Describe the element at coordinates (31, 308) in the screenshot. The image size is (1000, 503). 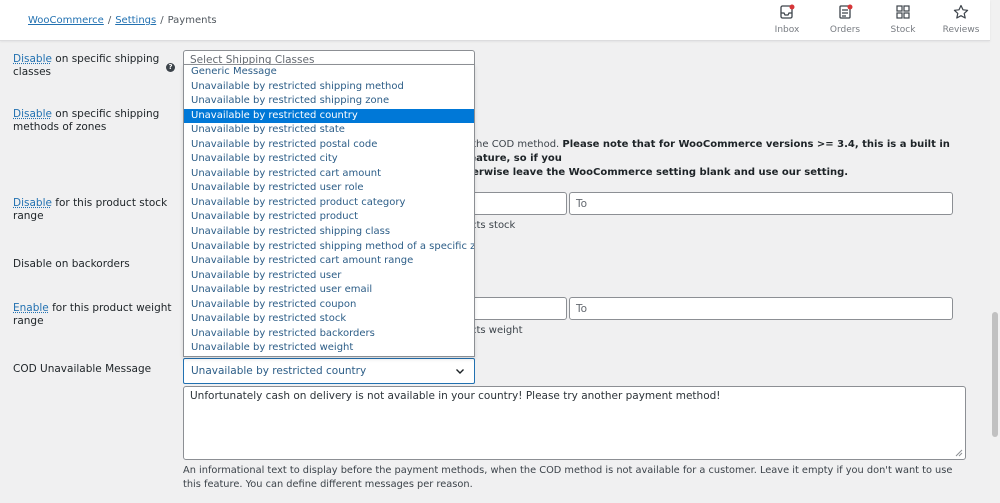
I see `label-keyword: Enable` at that location.